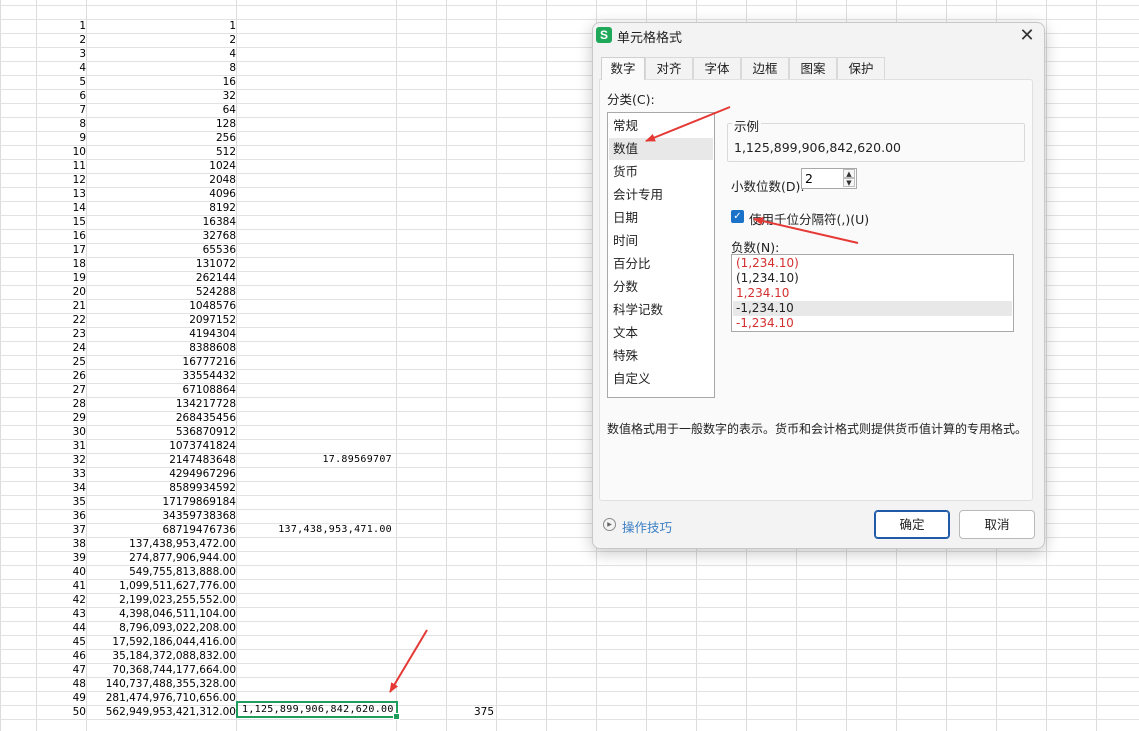  What do you see at coordinates (182, 544) in the screenshot?
I see `cell-value: 137,438,953,472.00` at bounding box center [182, 544].